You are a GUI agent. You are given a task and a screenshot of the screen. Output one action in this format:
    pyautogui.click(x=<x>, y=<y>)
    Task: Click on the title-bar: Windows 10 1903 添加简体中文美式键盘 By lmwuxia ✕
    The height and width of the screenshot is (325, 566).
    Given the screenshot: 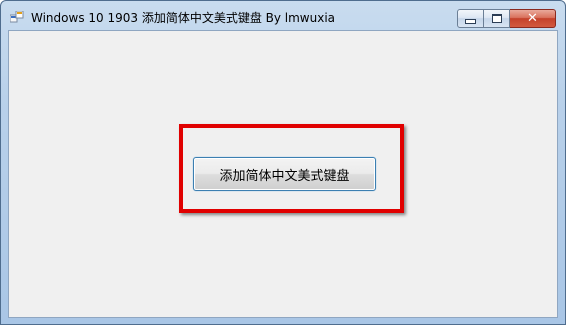 What is the action you would take?
    pyautogui.click(x=283, y=15)
    